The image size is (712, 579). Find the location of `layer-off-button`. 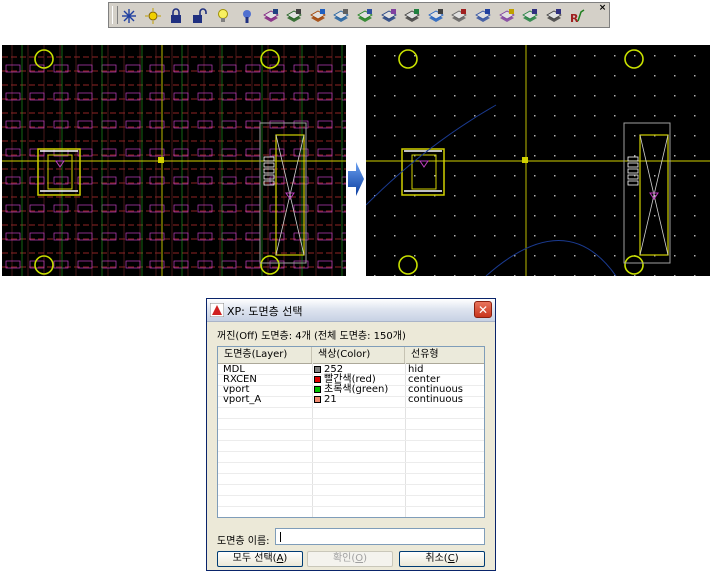

layer-off-button is located at coordinates (129, 15).